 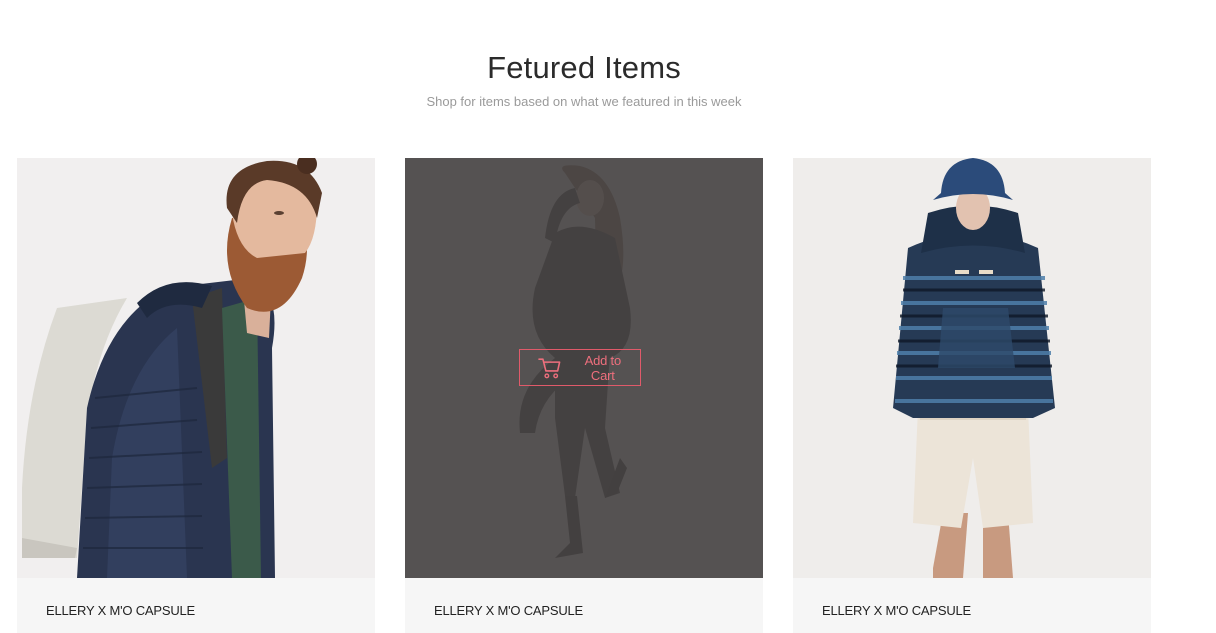 I want to click on shopping-cart-icon, so click(x=549, y=367).